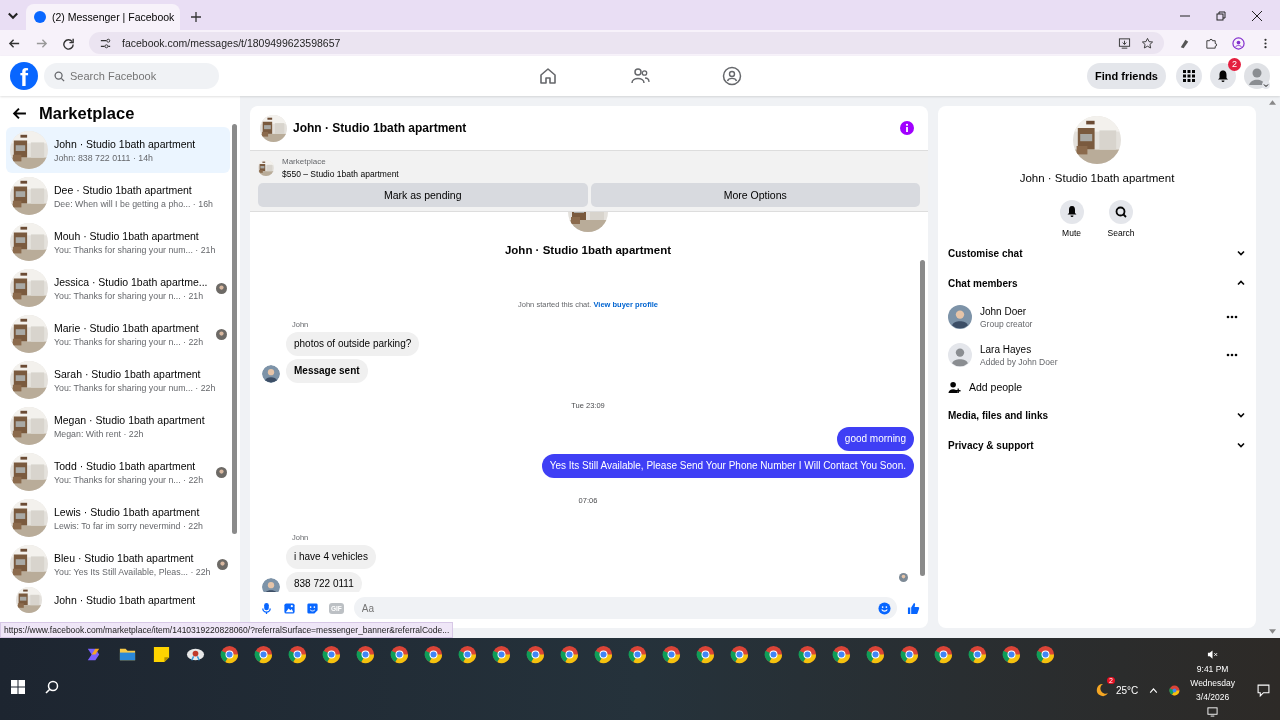 The height and width of the screenshot is (720, 1280). I want to click on notification-icon, so click(1263, 690).